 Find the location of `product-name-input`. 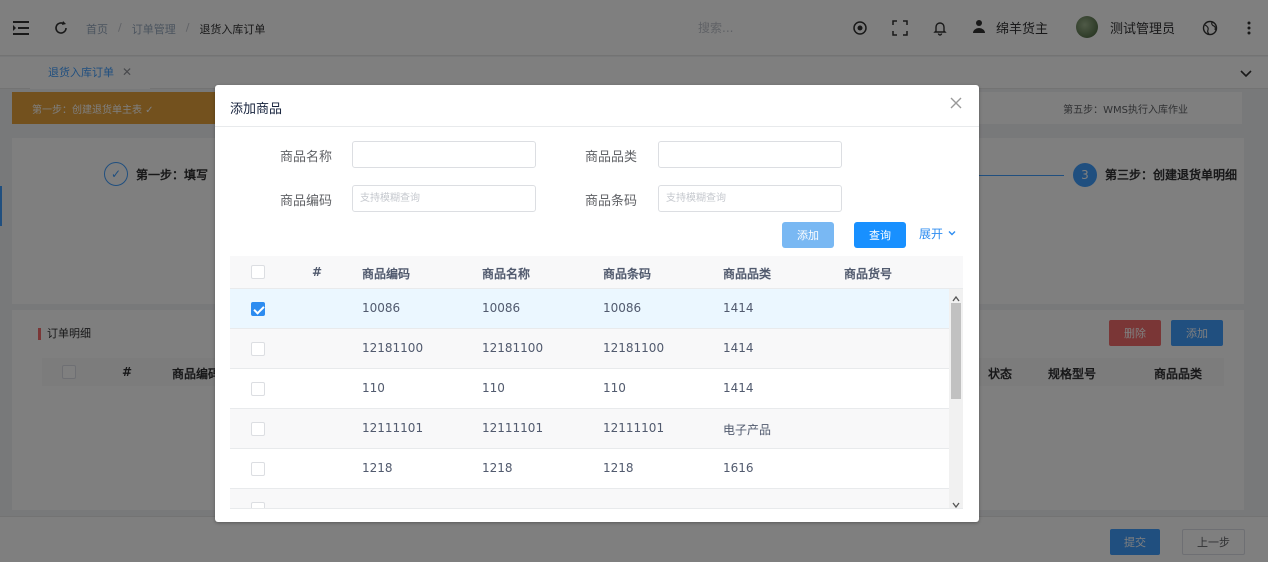

product-name-input is located at coordinates (444, 154).